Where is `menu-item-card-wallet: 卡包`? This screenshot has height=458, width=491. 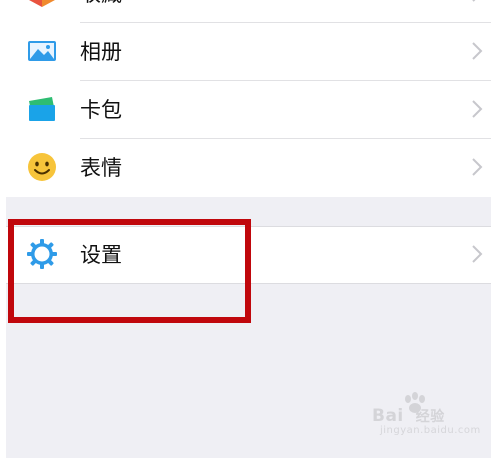
menu-item-card-wallet: 卡包 is located at coordinates (248, 109).